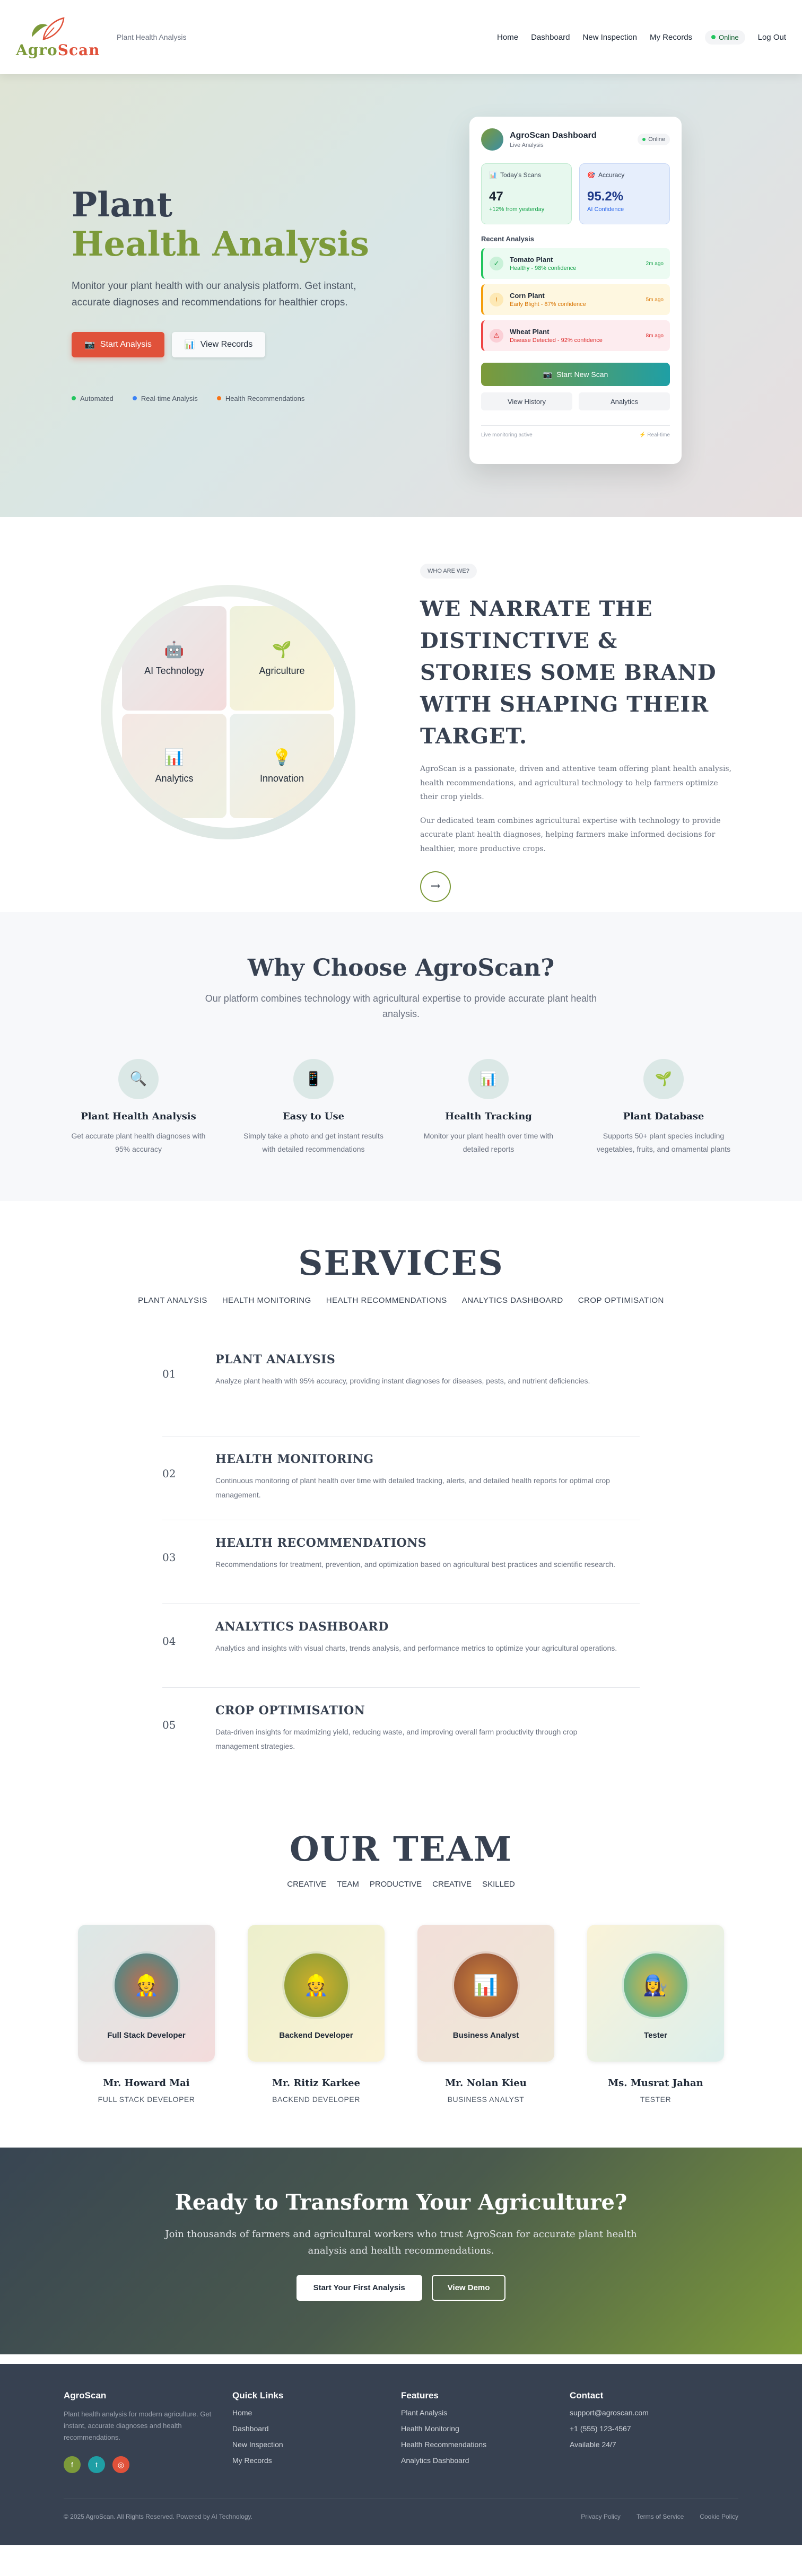 This screenshot has width=802, height=2576. Describe the element at coordinates (587, 2395) in the screenshot. I see `contact-title: Contact` at that location.